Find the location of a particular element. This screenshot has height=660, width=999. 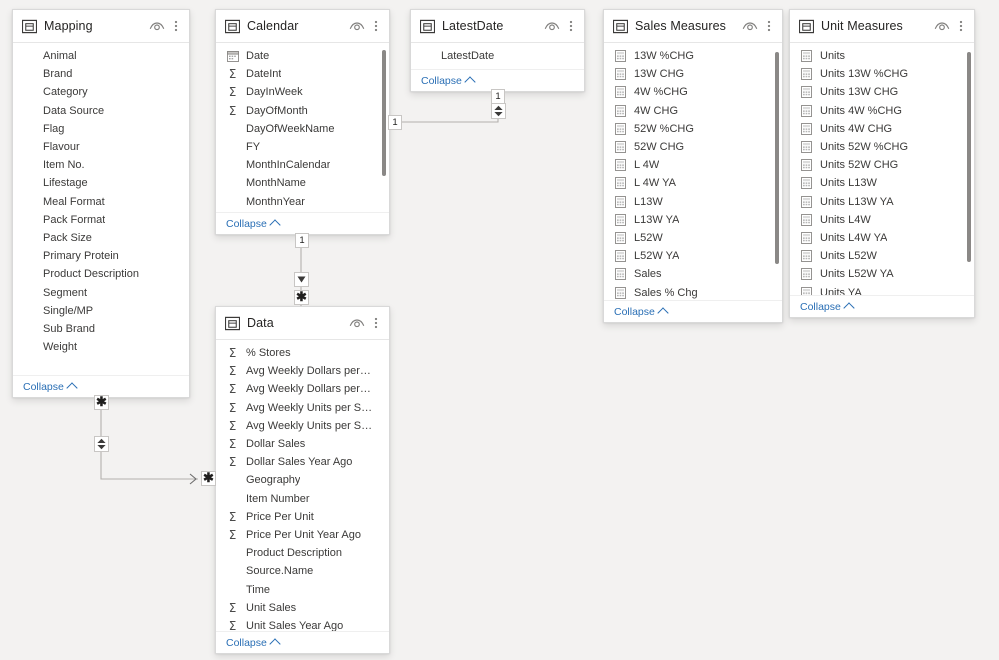

field-item: Sales is located at coordinates (693, 274).